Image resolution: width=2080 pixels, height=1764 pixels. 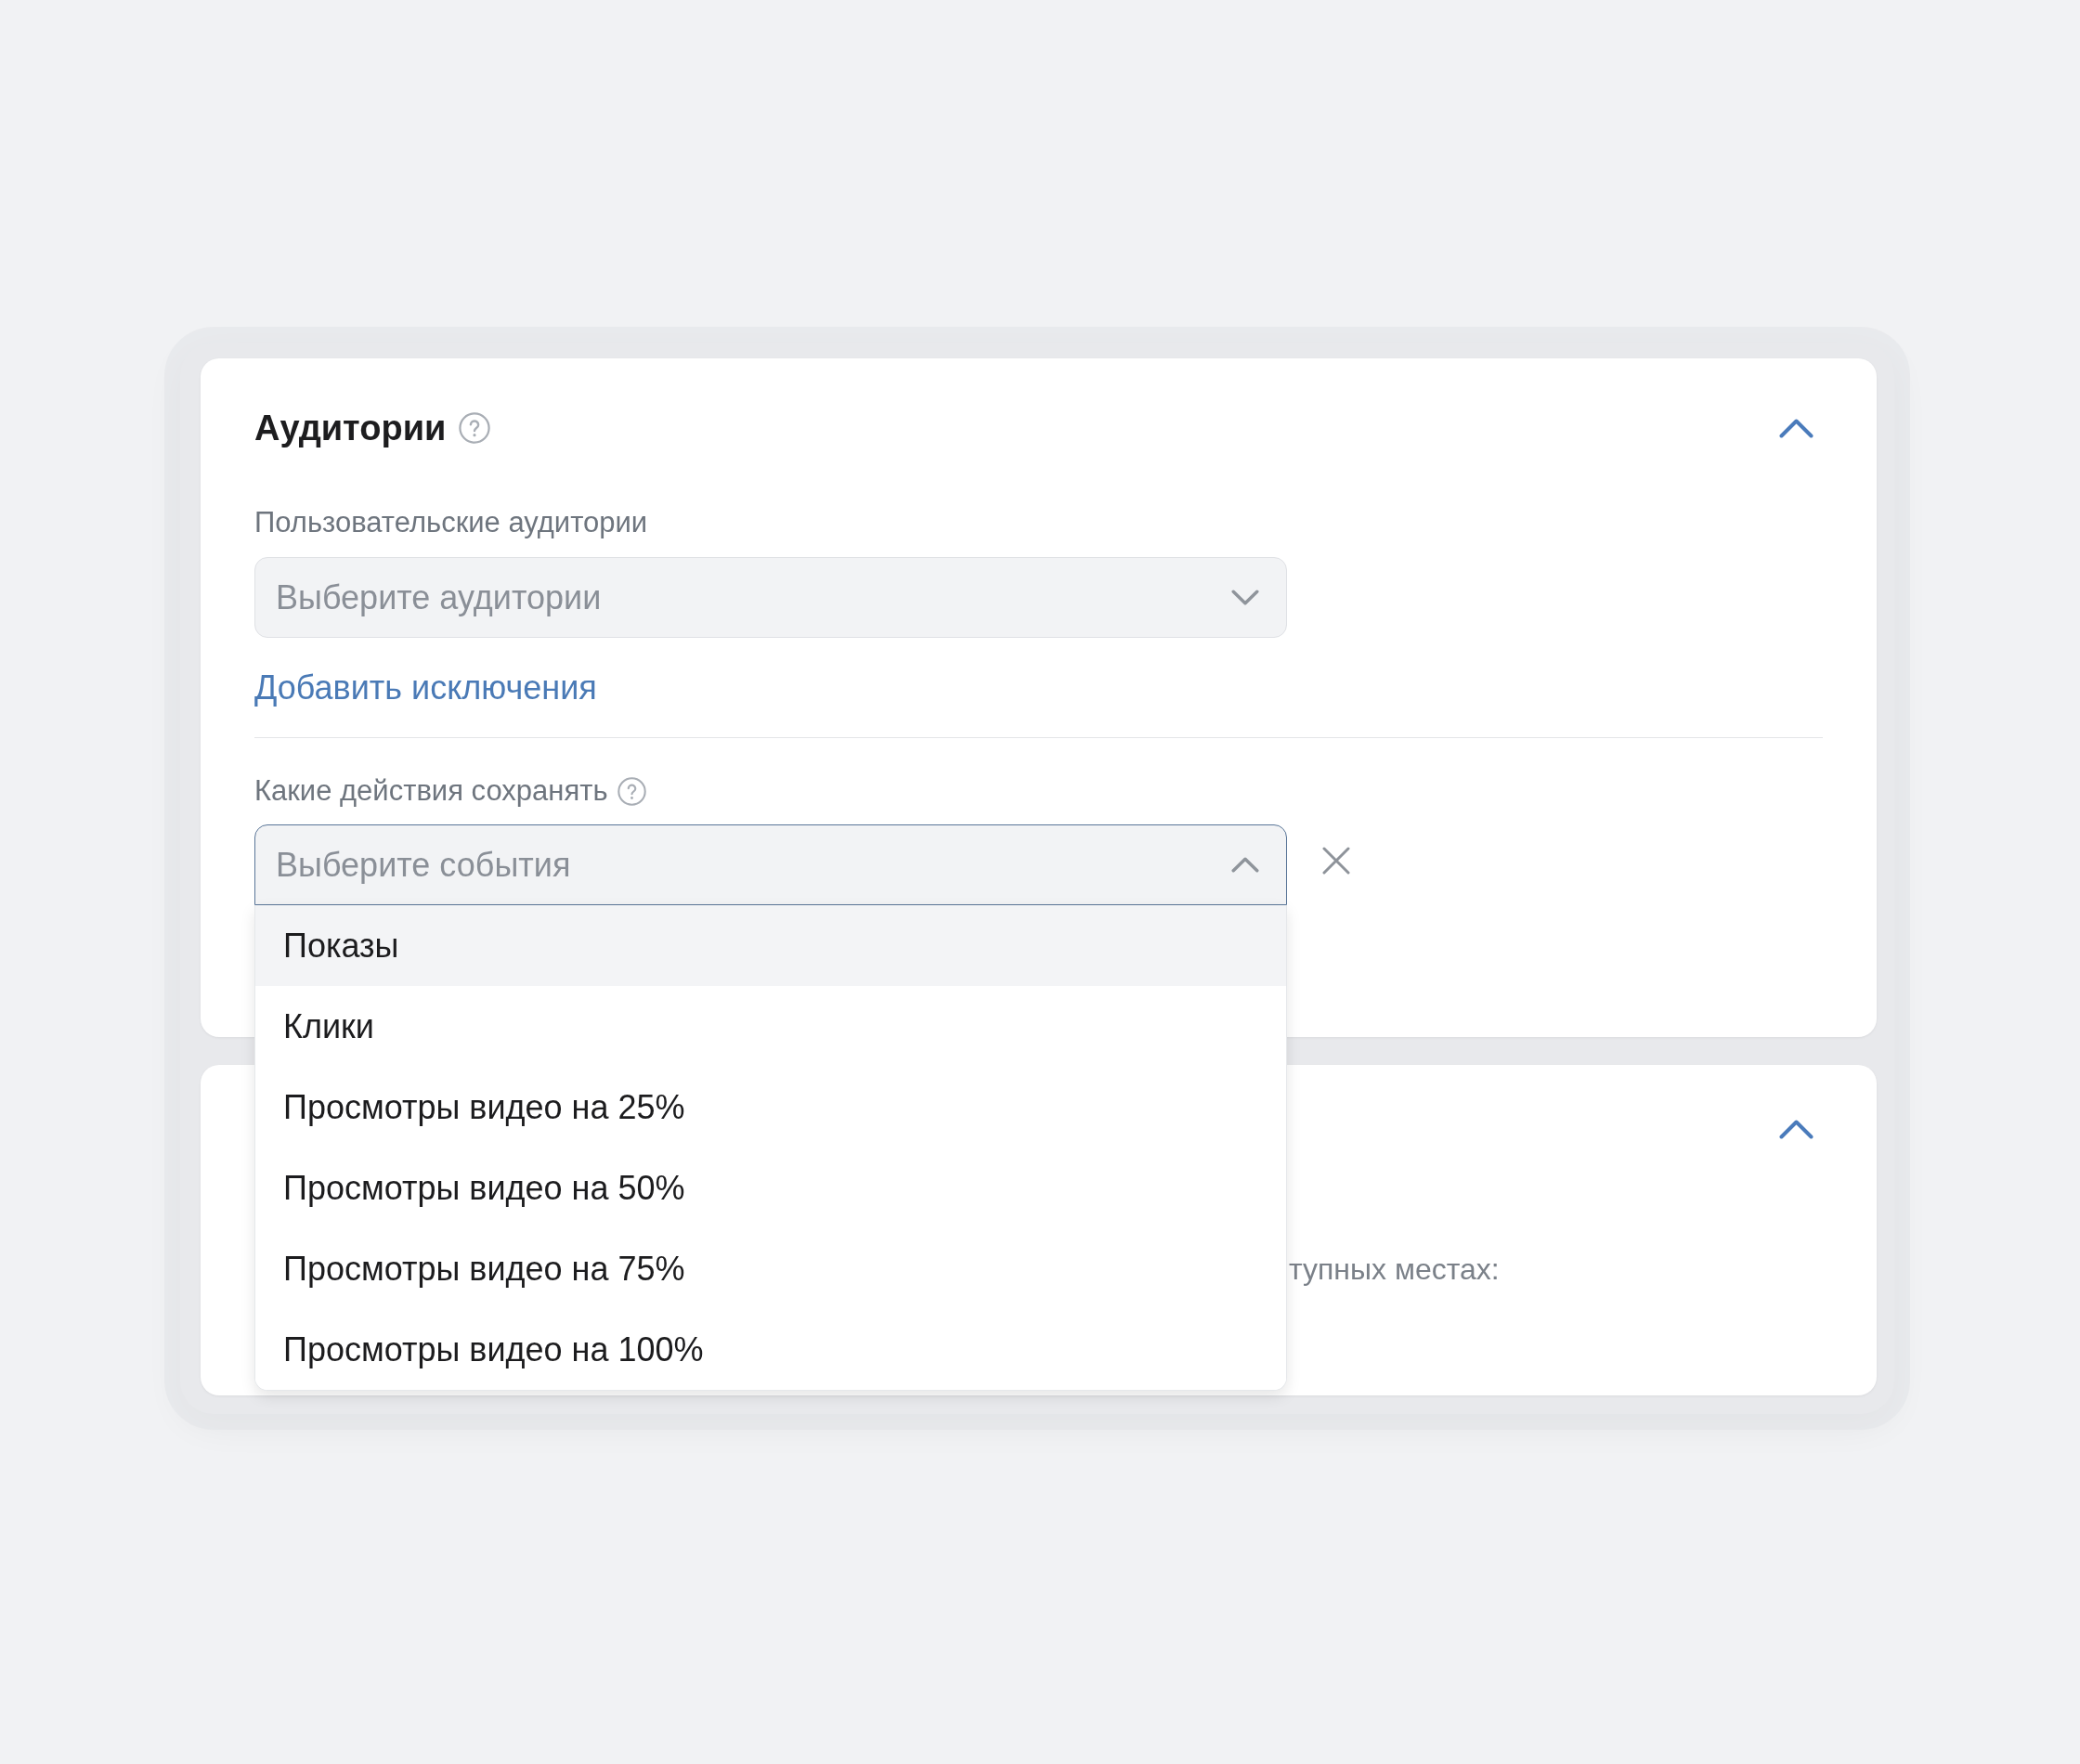 I want to click on description-text: тупных местах:, so click(x=1394, y=1270).